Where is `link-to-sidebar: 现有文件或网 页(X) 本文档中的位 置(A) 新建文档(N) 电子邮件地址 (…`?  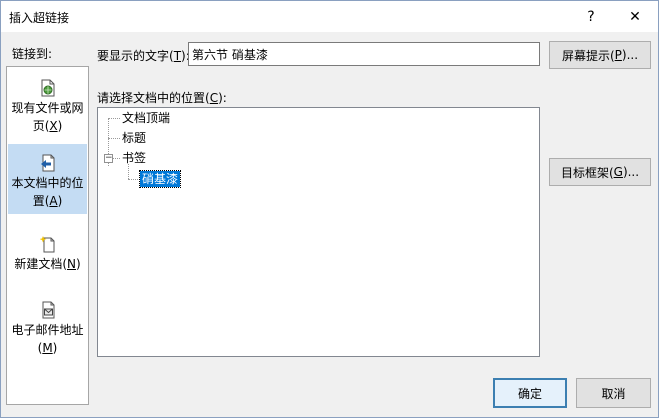
link-to-sidebar: 现有文件或网 页(X) 本文档中的位 置(A) 新建文档(N) 电子邮件地址 (… is located at coordinates (47, 235).